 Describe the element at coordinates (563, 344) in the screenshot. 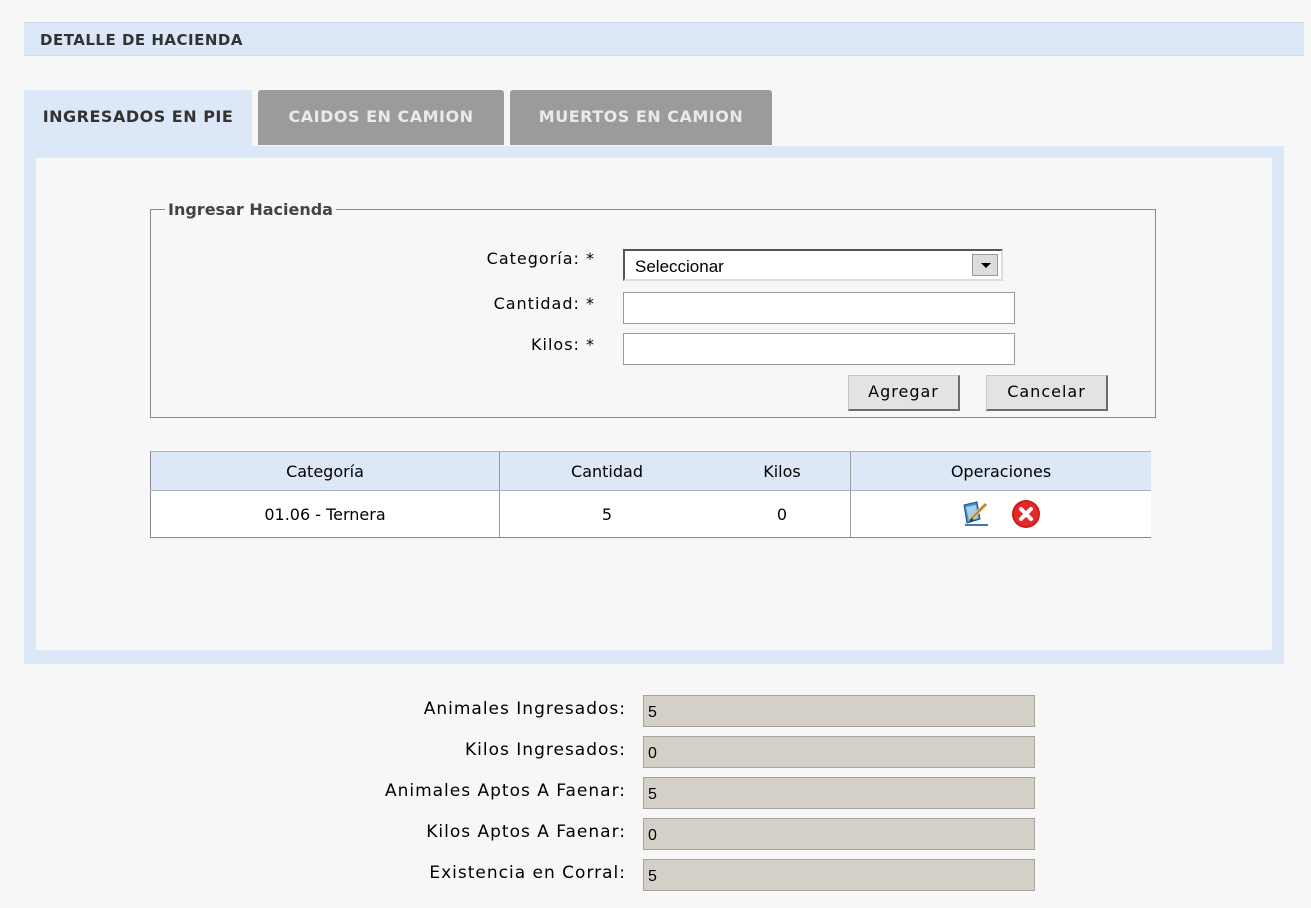

I see `kilos-label: Kilos: *` at that location.